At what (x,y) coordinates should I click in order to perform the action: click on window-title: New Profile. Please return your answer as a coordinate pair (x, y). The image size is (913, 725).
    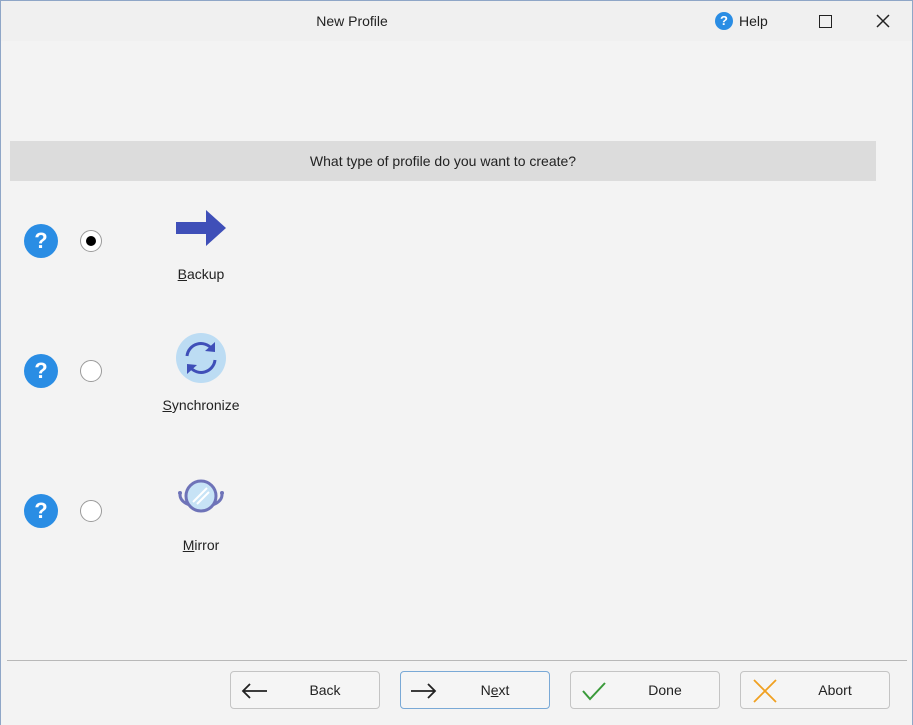
    Looking at the image, I should click on (352, 21).